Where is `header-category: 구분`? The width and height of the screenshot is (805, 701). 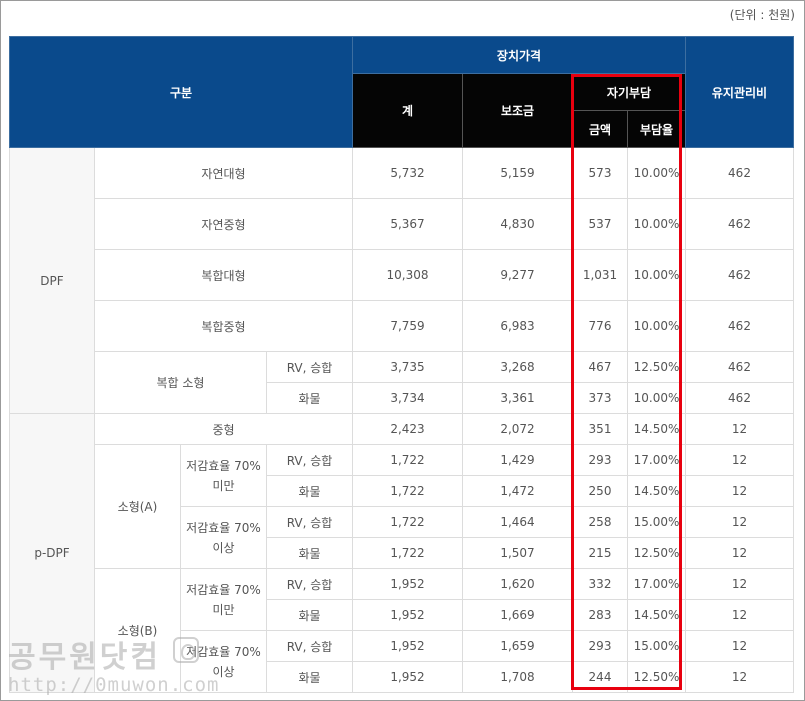
header-category: 구분 is located at coordinates (181, 92).